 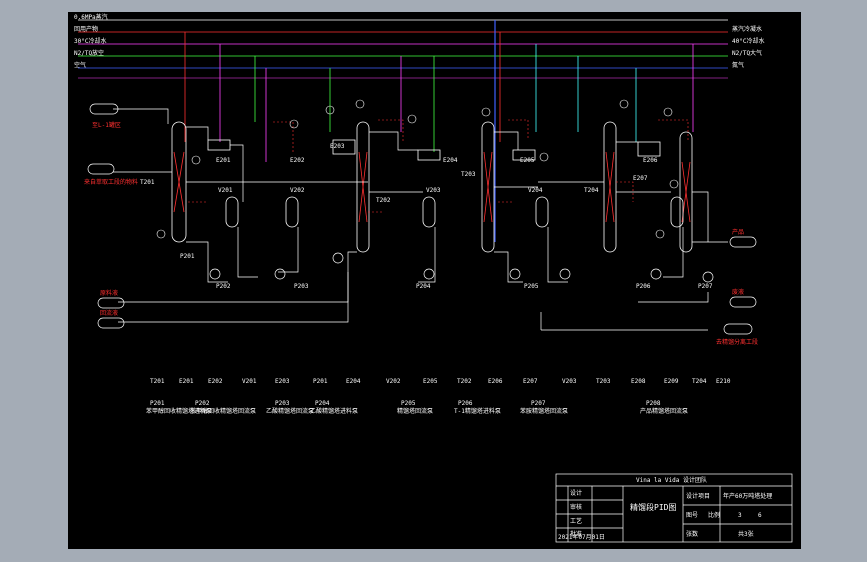 What do you see at coordinates (671, 480) in the screenshot?
I see `title-stamp: Vina la Vida 设计团队` at bounding box center [671, 480].